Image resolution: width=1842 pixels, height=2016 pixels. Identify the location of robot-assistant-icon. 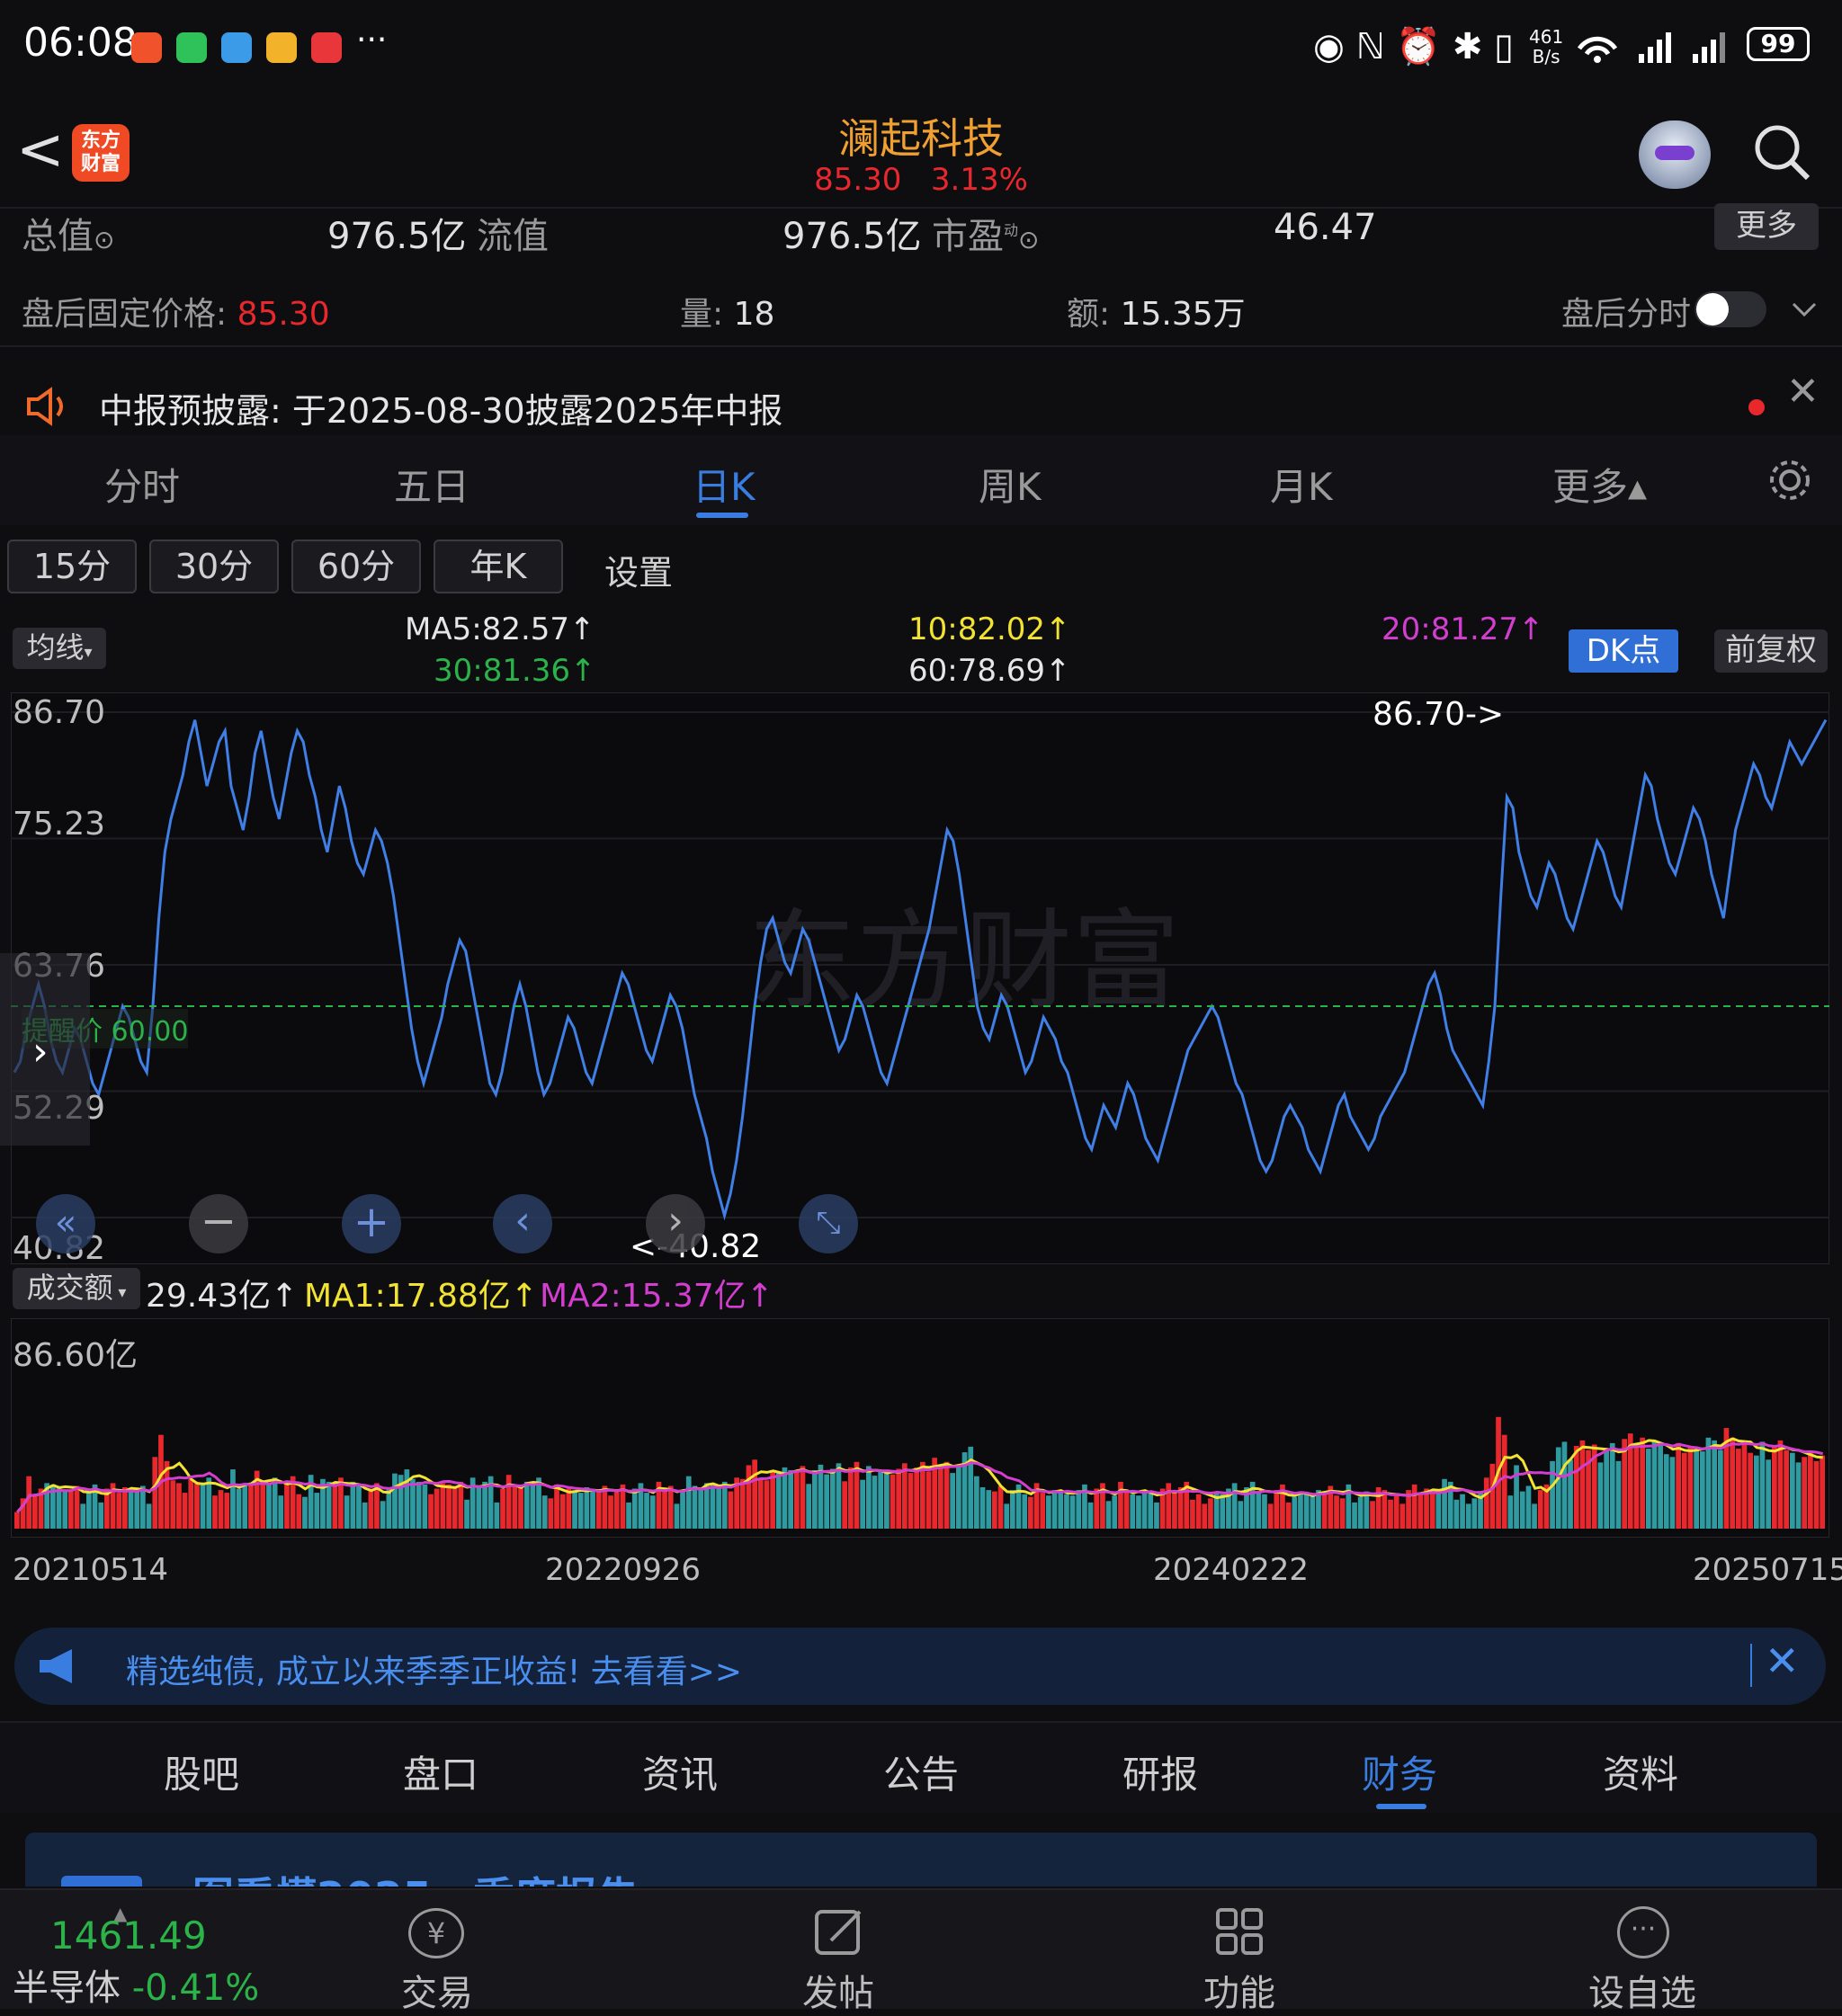
(1675, 154).